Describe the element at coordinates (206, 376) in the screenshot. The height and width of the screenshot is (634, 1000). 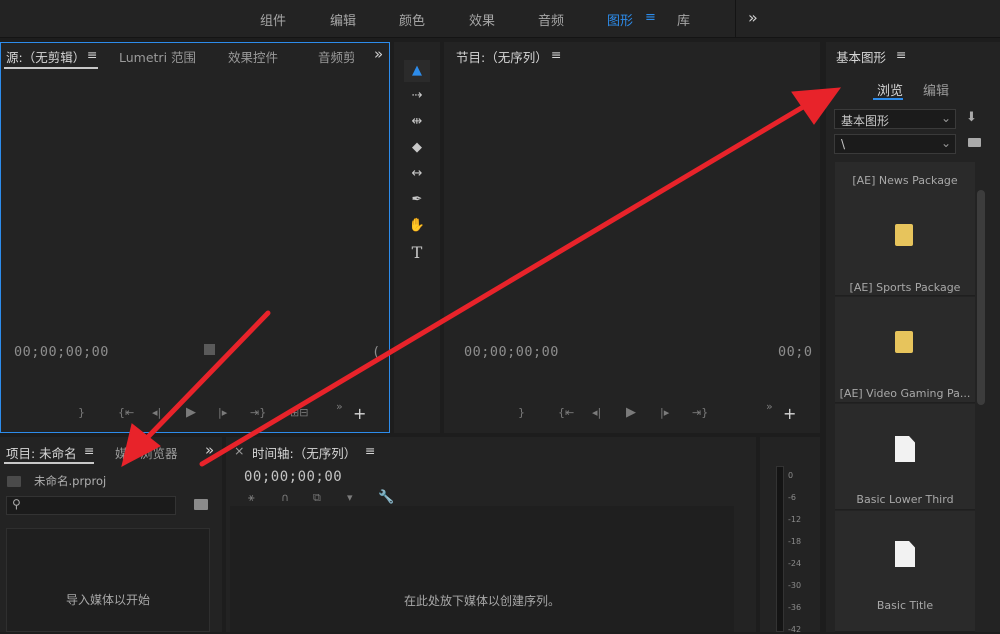
I see `arrow-line` at that location.